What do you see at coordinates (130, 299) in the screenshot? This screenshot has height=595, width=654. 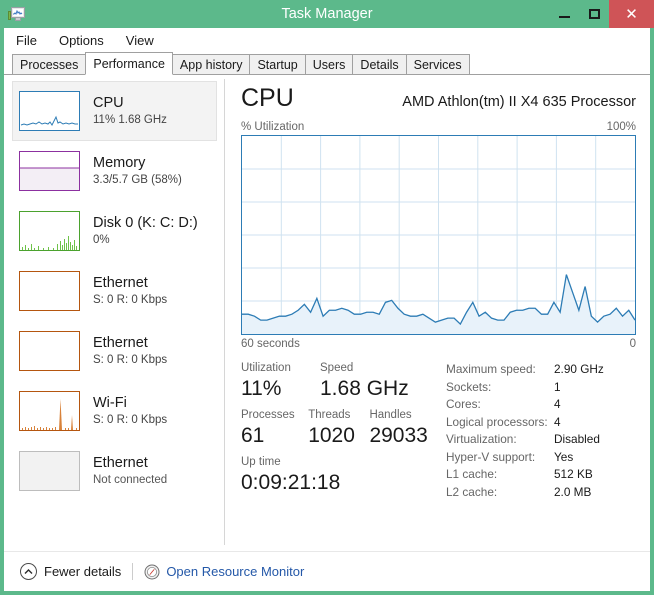 I see `sidebar-item-ethernet-1-sub: S: 0 R: 0 Kbps` at bounding box center [130, 299].